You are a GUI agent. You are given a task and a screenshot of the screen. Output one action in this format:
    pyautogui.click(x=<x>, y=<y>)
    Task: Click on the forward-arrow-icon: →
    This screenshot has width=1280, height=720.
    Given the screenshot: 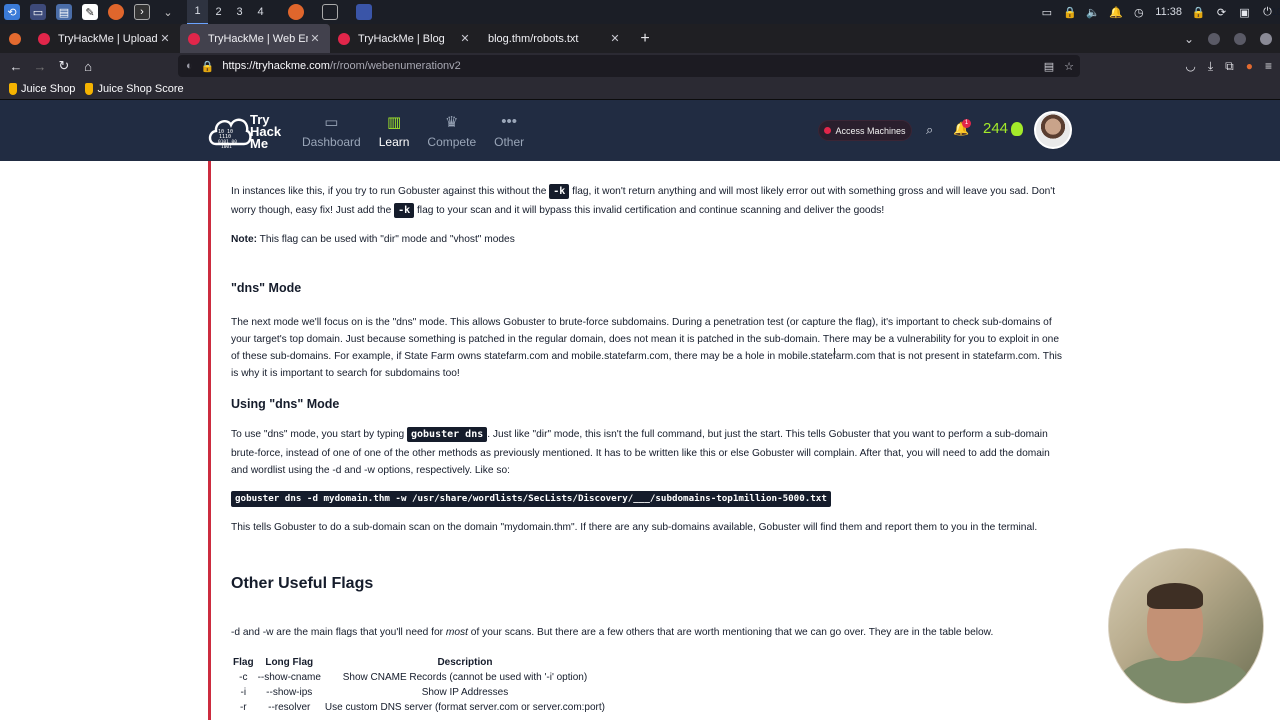 What is the action you would take?
    pyautogui.click(x=40, y=66)
    